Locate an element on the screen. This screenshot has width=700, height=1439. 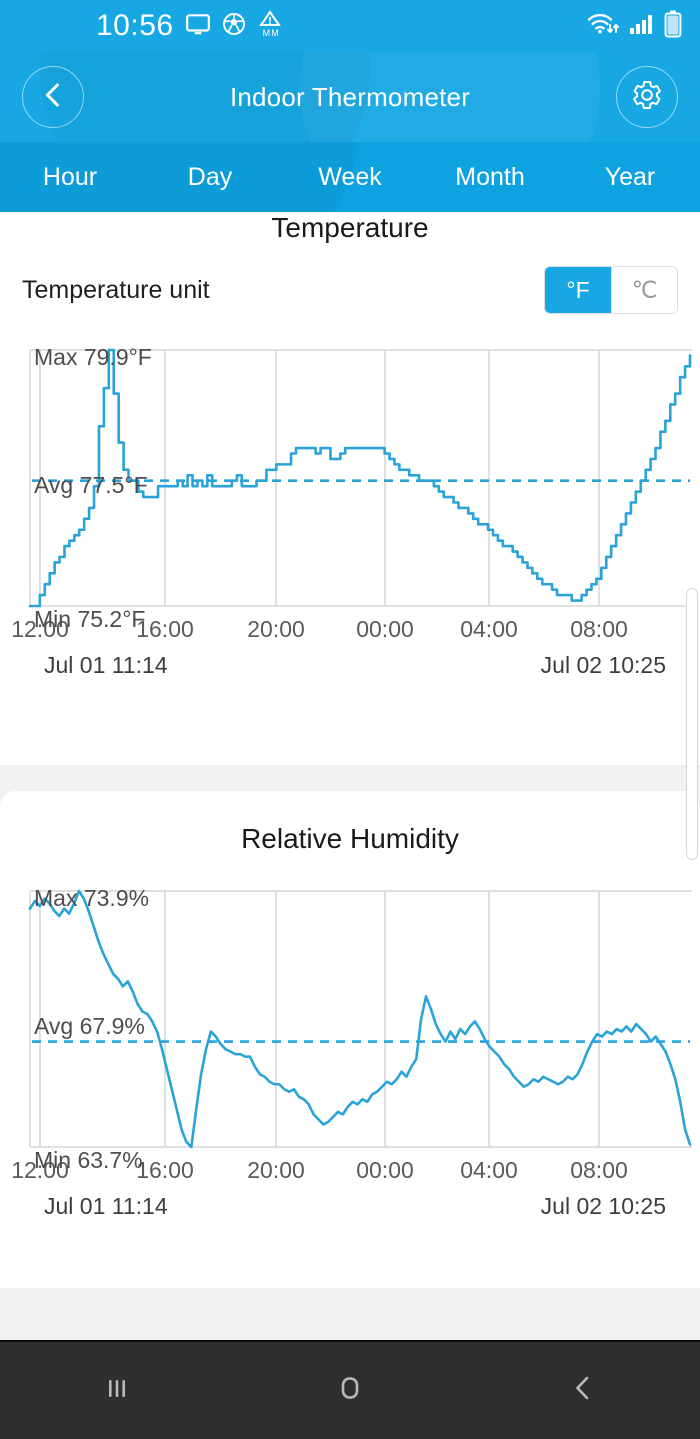
unit-option-fahrenheit: °F is located at coordinates (578, 290).